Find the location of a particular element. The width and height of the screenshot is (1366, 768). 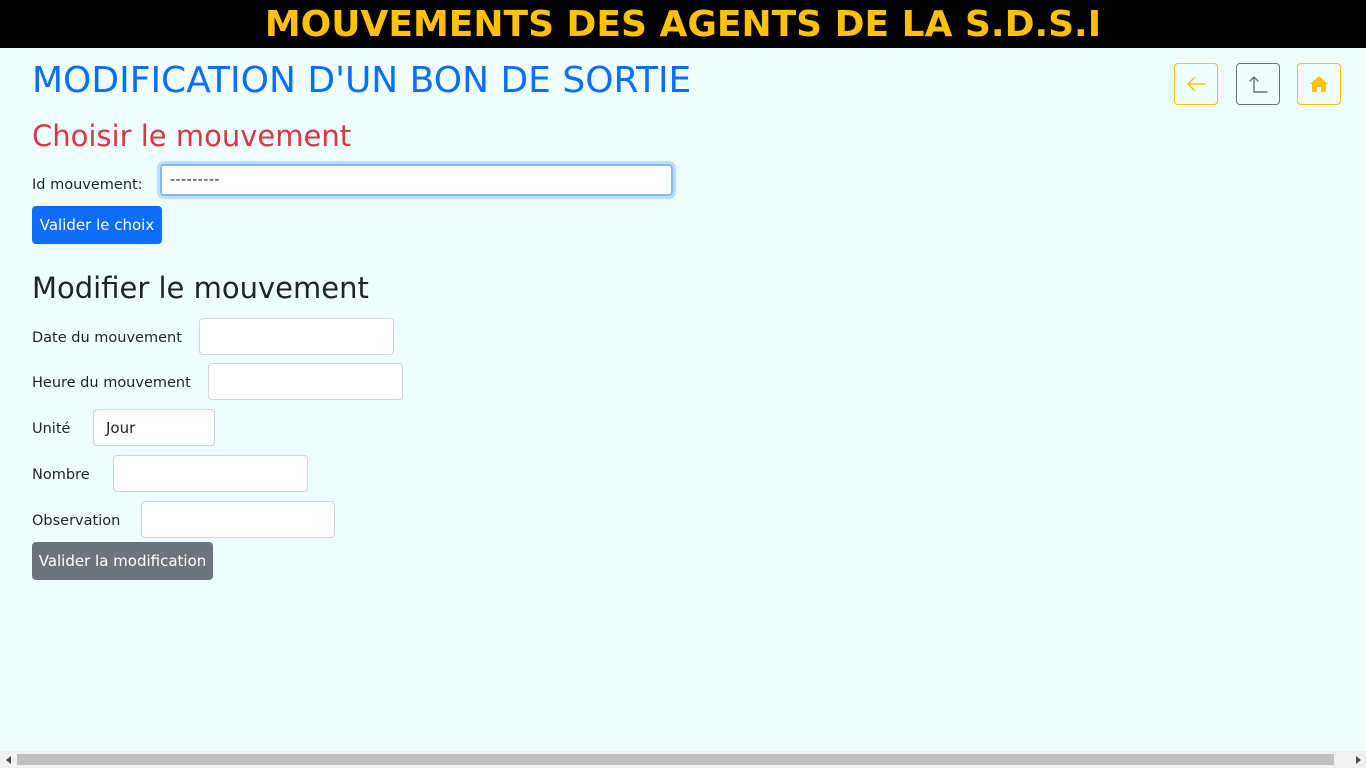

page-title: MODIFICATION D'UN BON DE SORTIE is located at coordinates (362, 80).